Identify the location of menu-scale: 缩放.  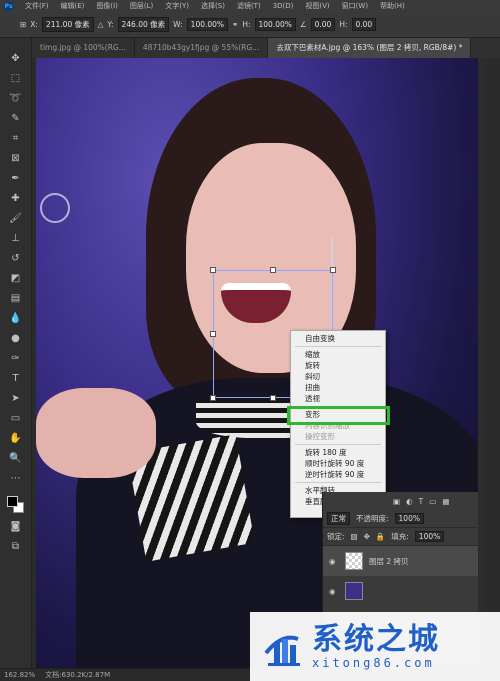
(338, 354).